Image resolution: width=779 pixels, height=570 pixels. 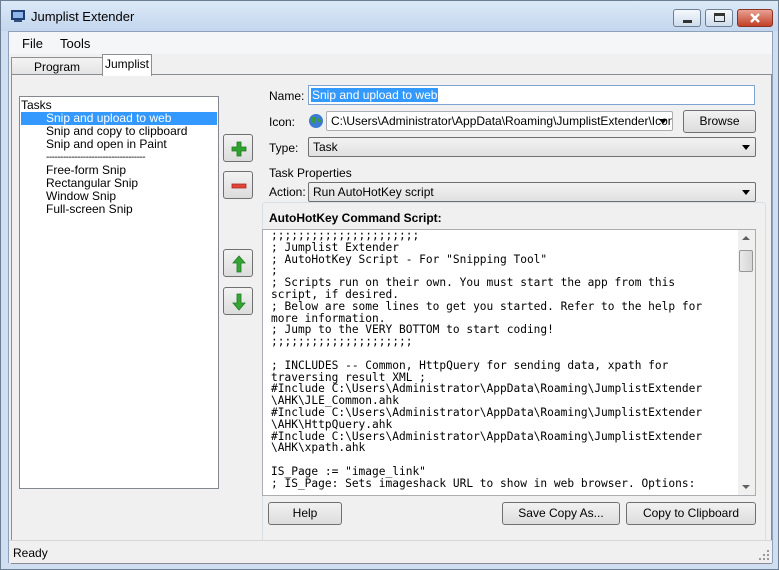 What do you see at coordinates (746, 362) in the screenshot?
I see `script-scrollbar` at bounding box center [746, 362].